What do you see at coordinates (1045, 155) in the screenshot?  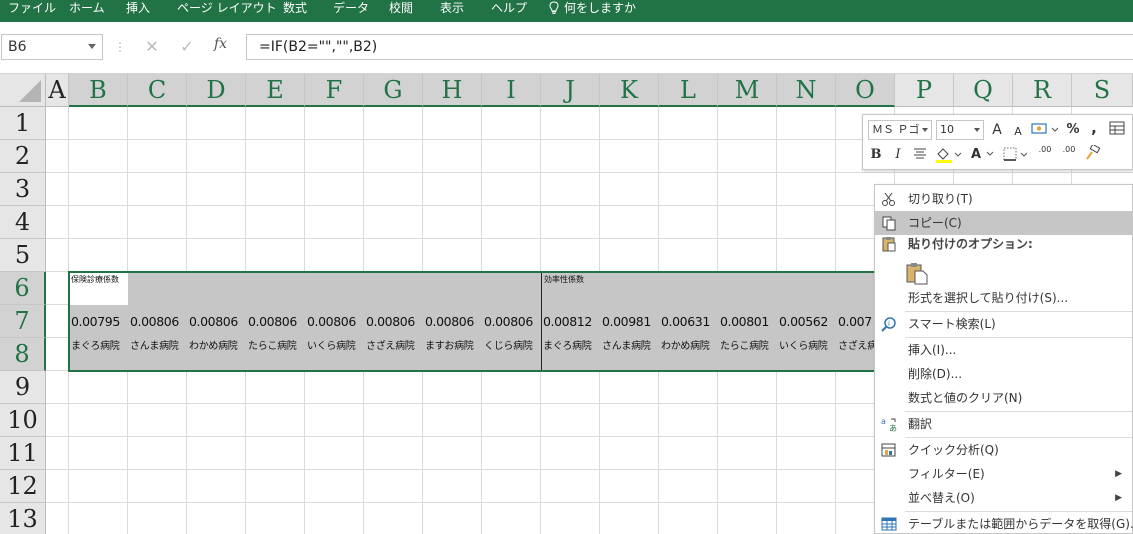 I see `increase-decimal-button: .00` at bounding box center [1045, 155].